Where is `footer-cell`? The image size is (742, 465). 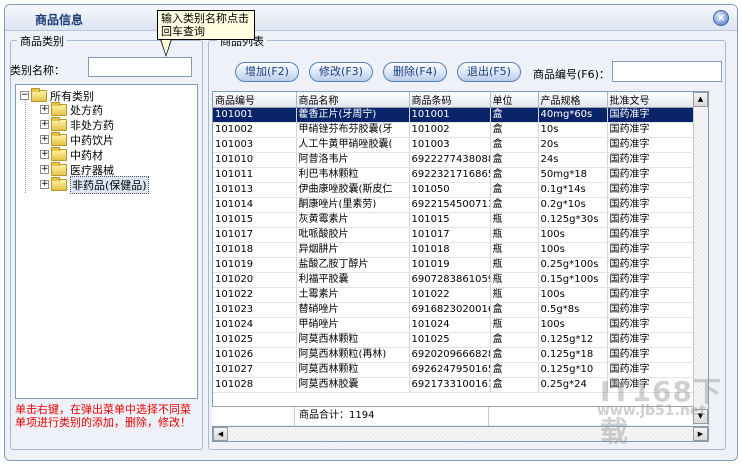 footer-cell is located at coordinates (253, 416).